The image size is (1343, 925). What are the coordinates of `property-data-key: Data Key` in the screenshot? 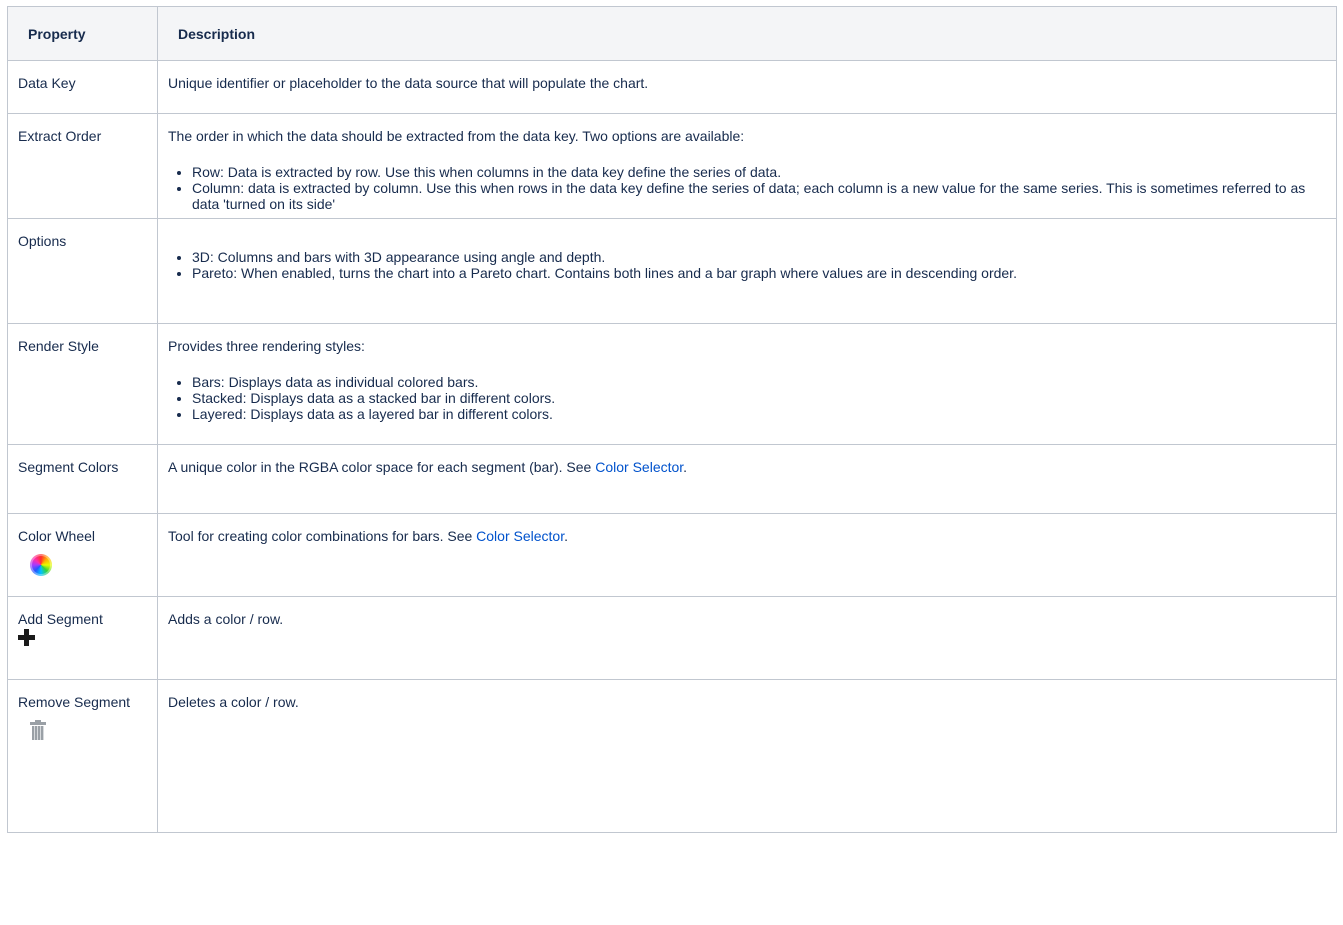 It's located at (82, 87).